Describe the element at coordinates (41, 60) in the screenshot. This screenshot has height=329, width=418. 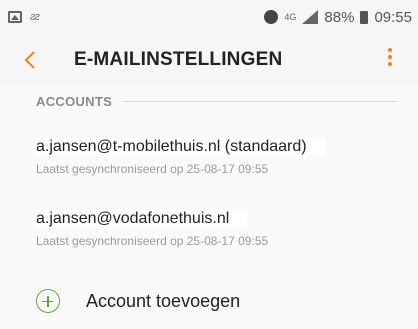
I see `back-button` at that location.